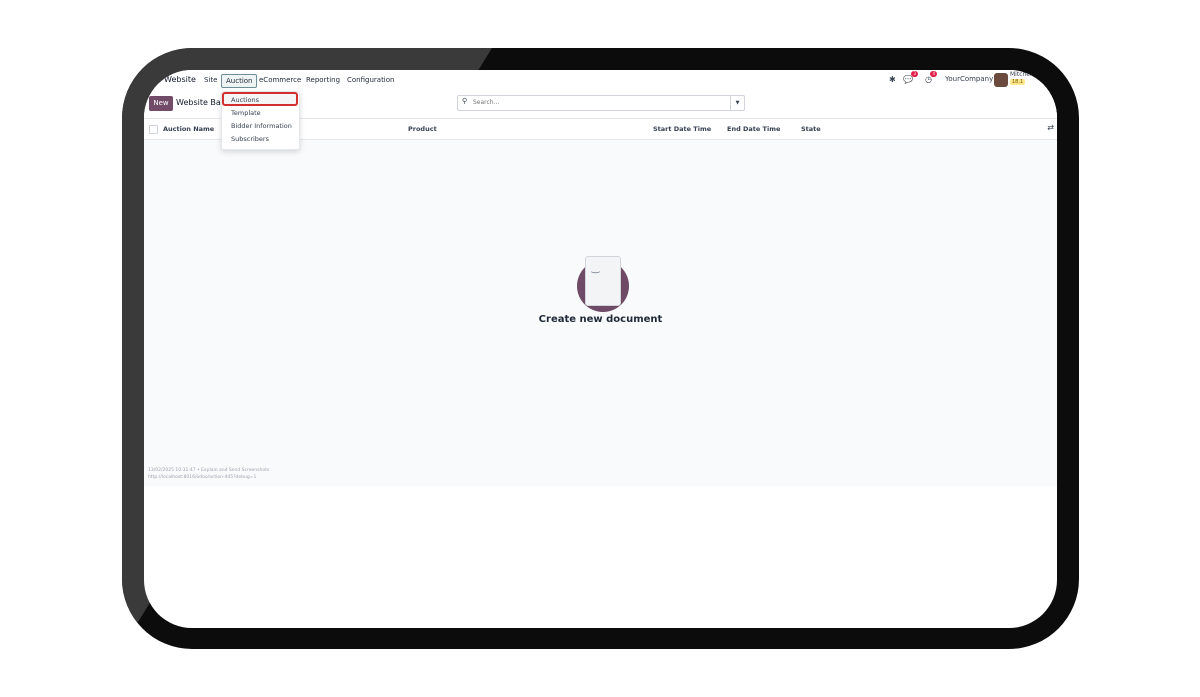  What do you see at coordinates (280, 80) in the screenshot?
I see `menu-ecommerce: eCommerce` at bounding box center [280, 80].